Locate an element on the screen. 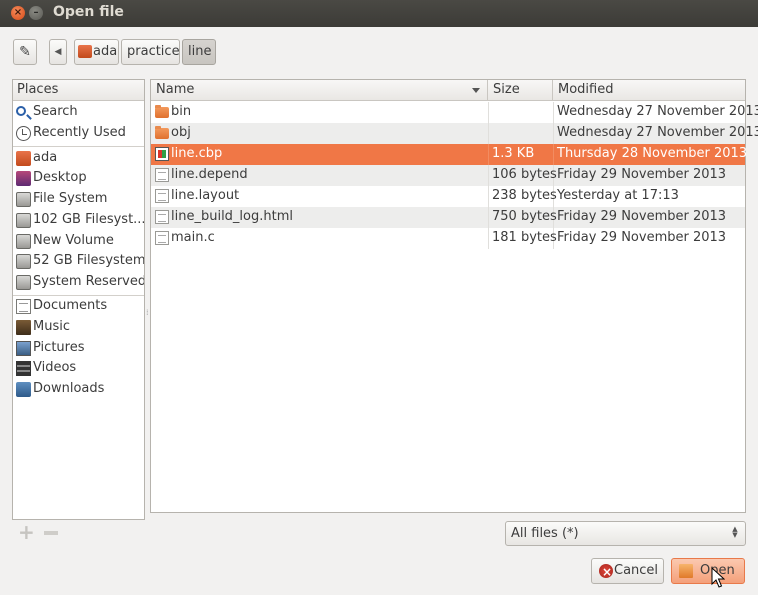 The image size is (758, 595). place-label: Search is located at coordinates (55, 111).